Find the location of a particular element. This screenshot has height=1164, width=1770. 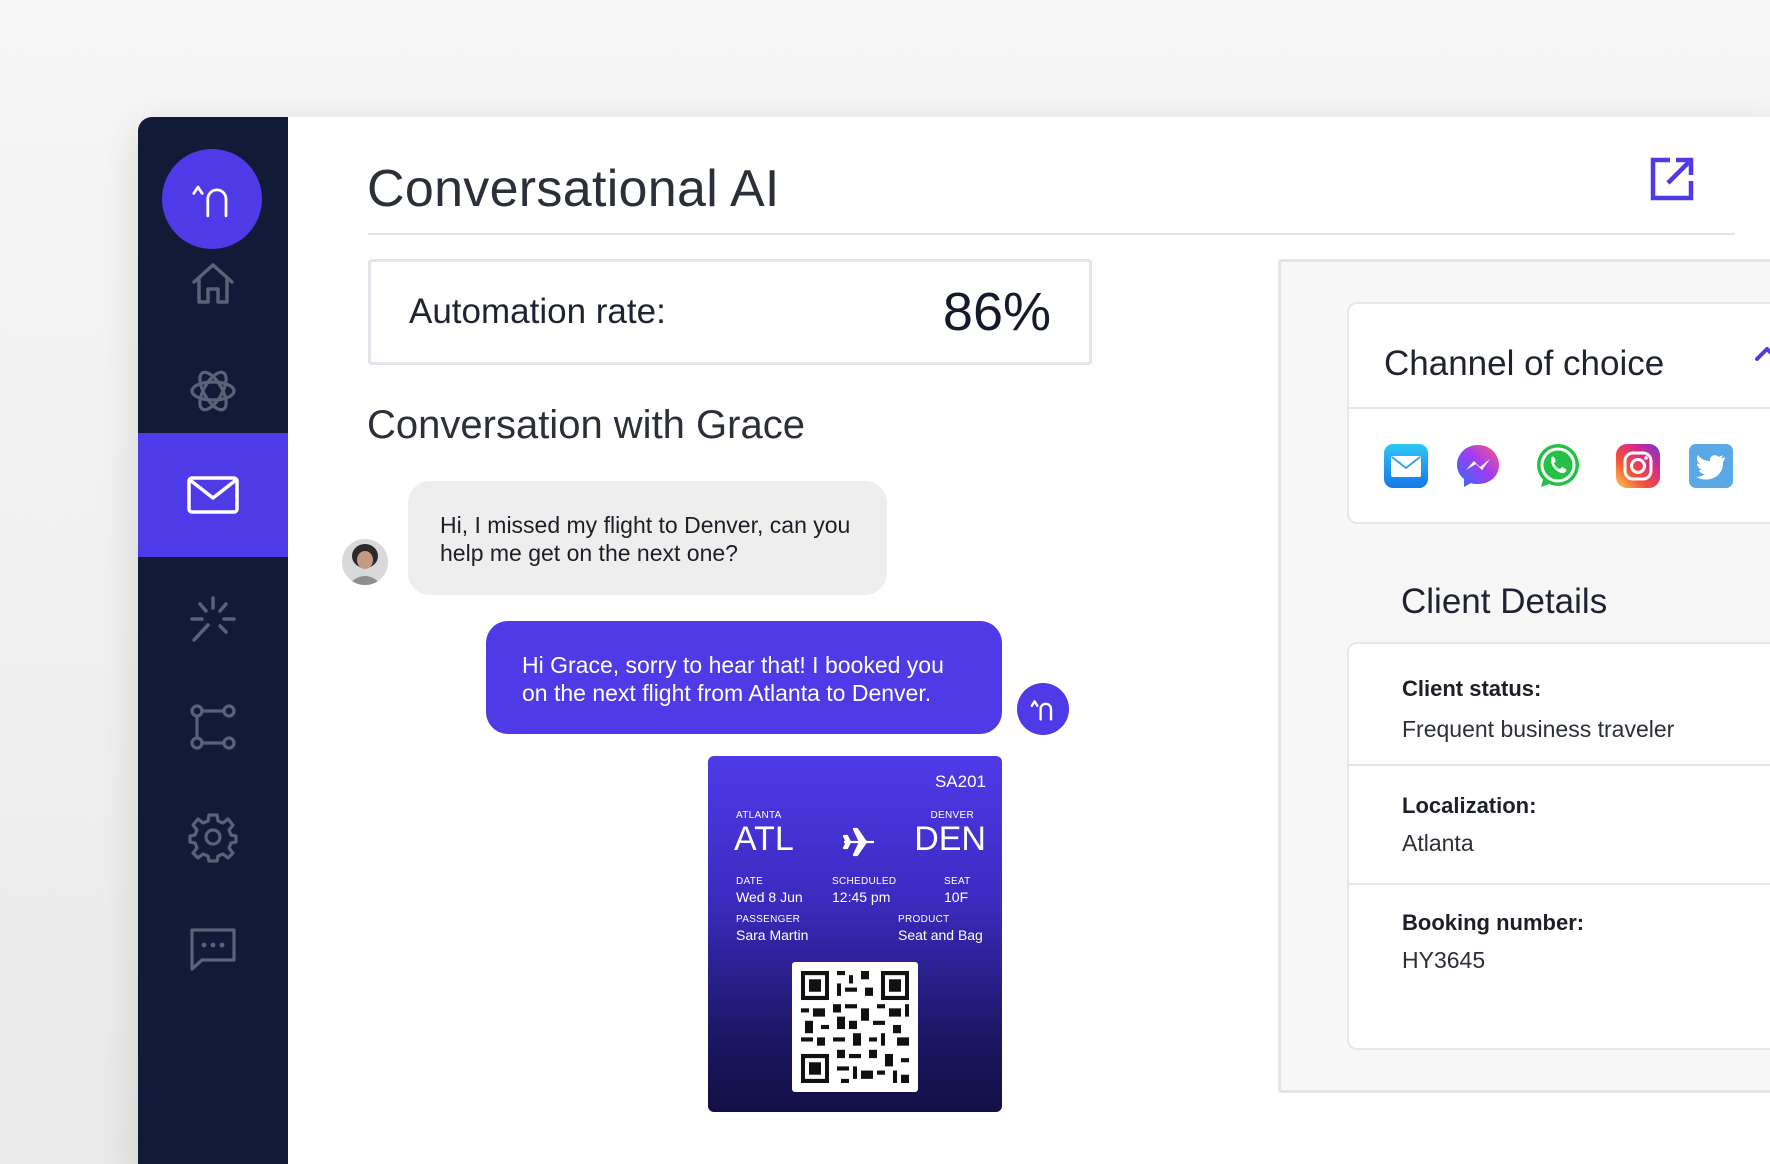

localization-value: Atlanta is located at coordinates (1438, 843).